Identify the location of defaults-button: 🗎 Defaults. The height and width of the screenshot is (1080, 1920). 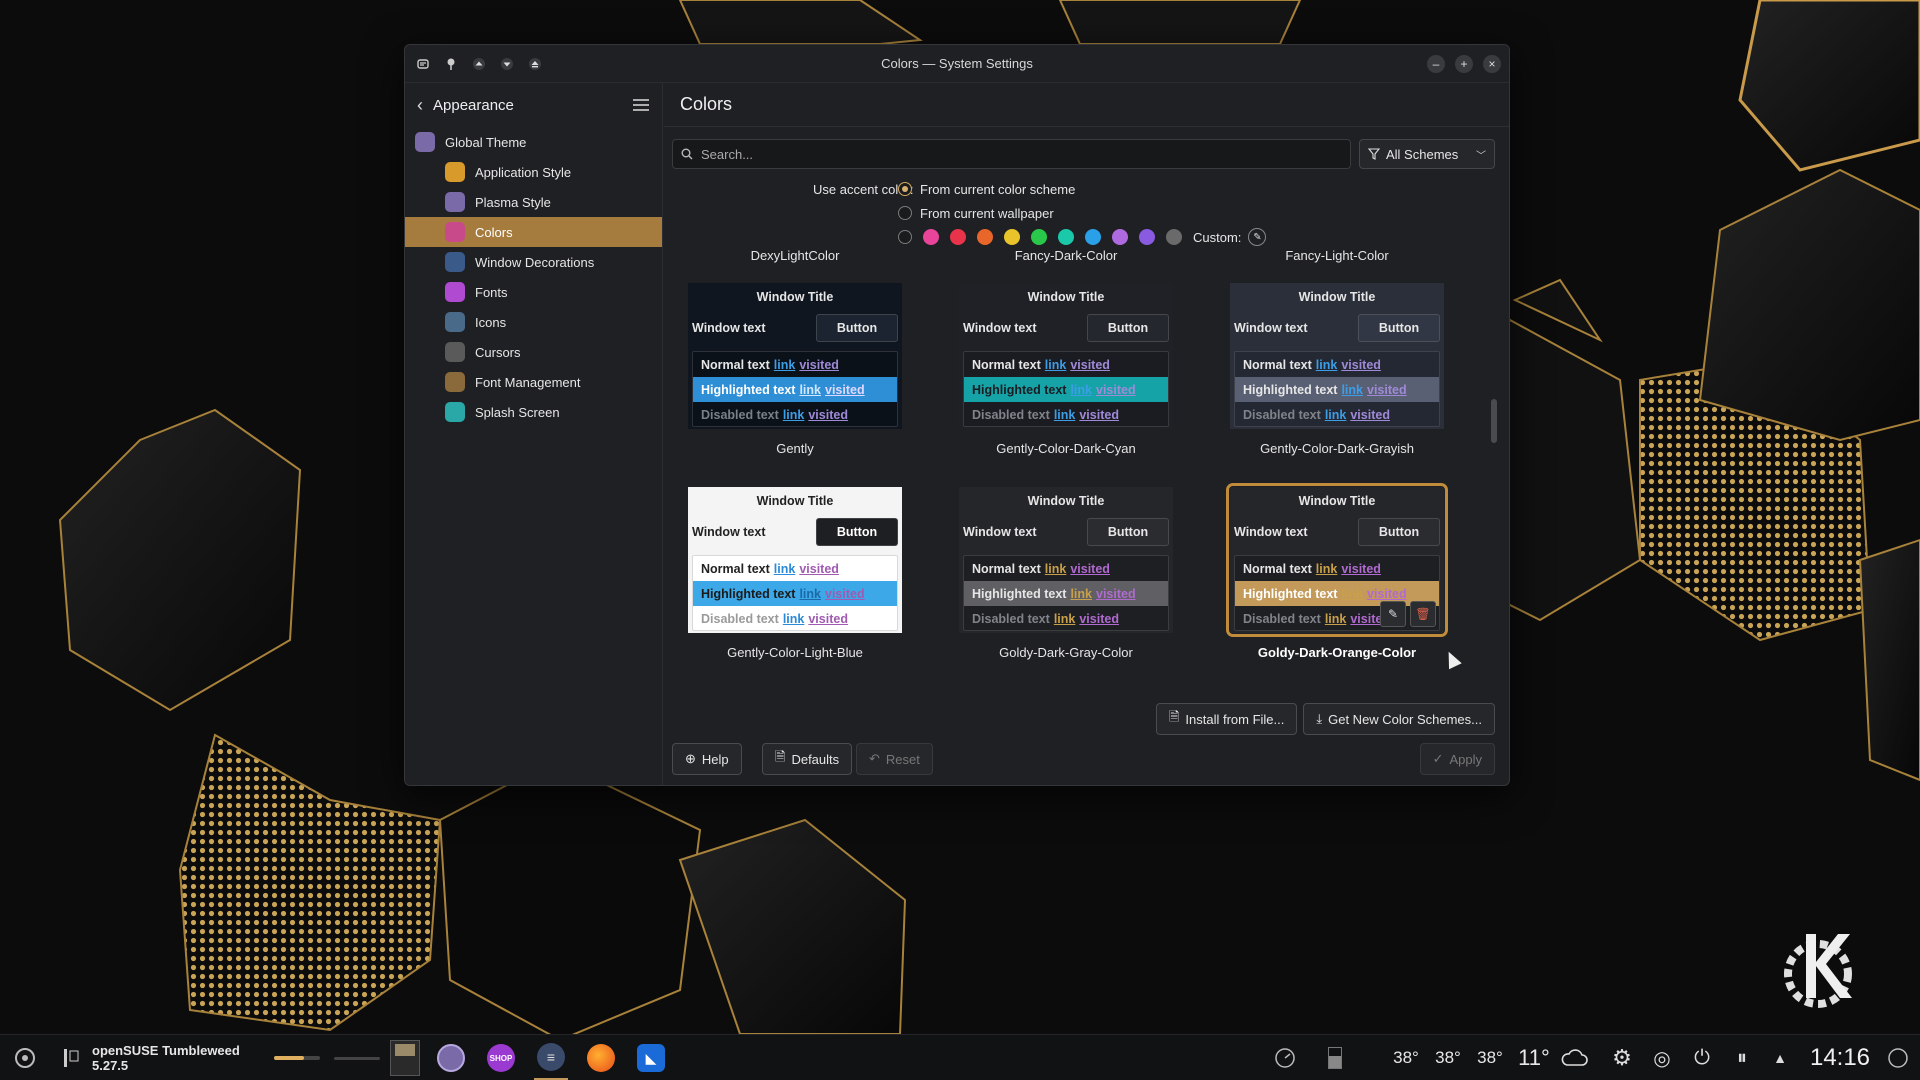
(807, 759).